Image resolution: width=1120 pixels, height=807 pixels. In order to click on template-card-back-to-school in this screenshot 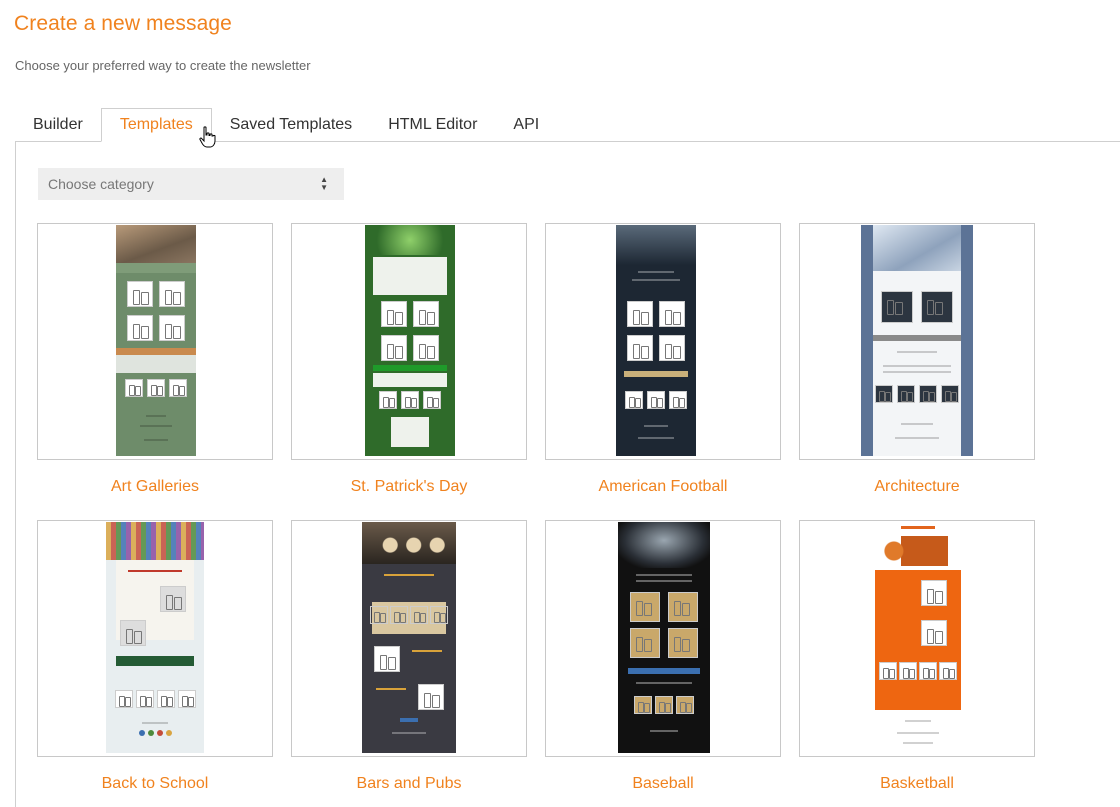, I will do `click(155, 638)`.